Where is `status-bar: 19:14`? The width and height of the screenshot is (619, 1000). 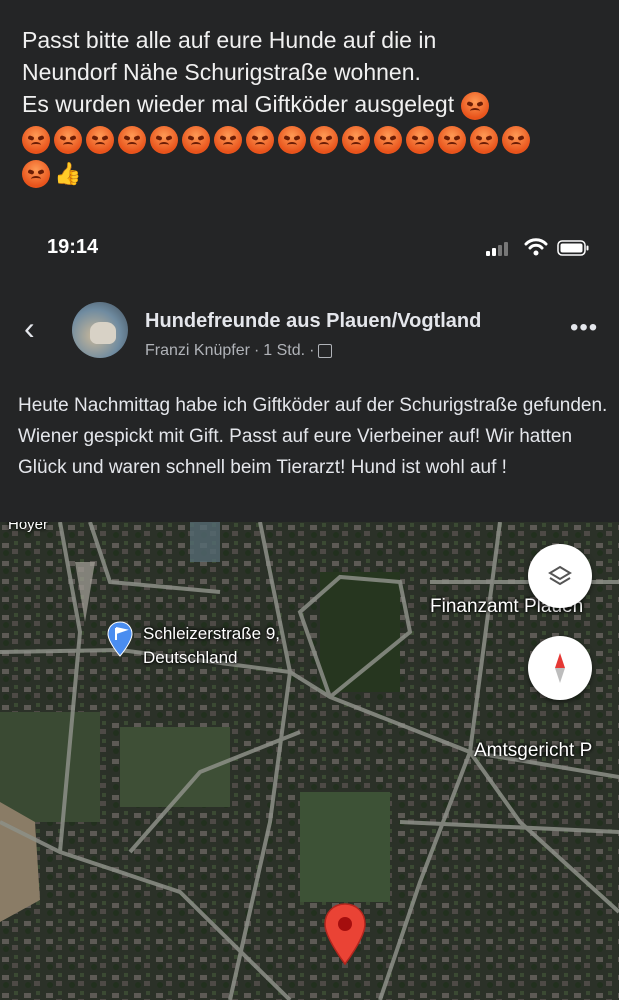
status-bar: 19:14 is located at coordinates (309, 248).